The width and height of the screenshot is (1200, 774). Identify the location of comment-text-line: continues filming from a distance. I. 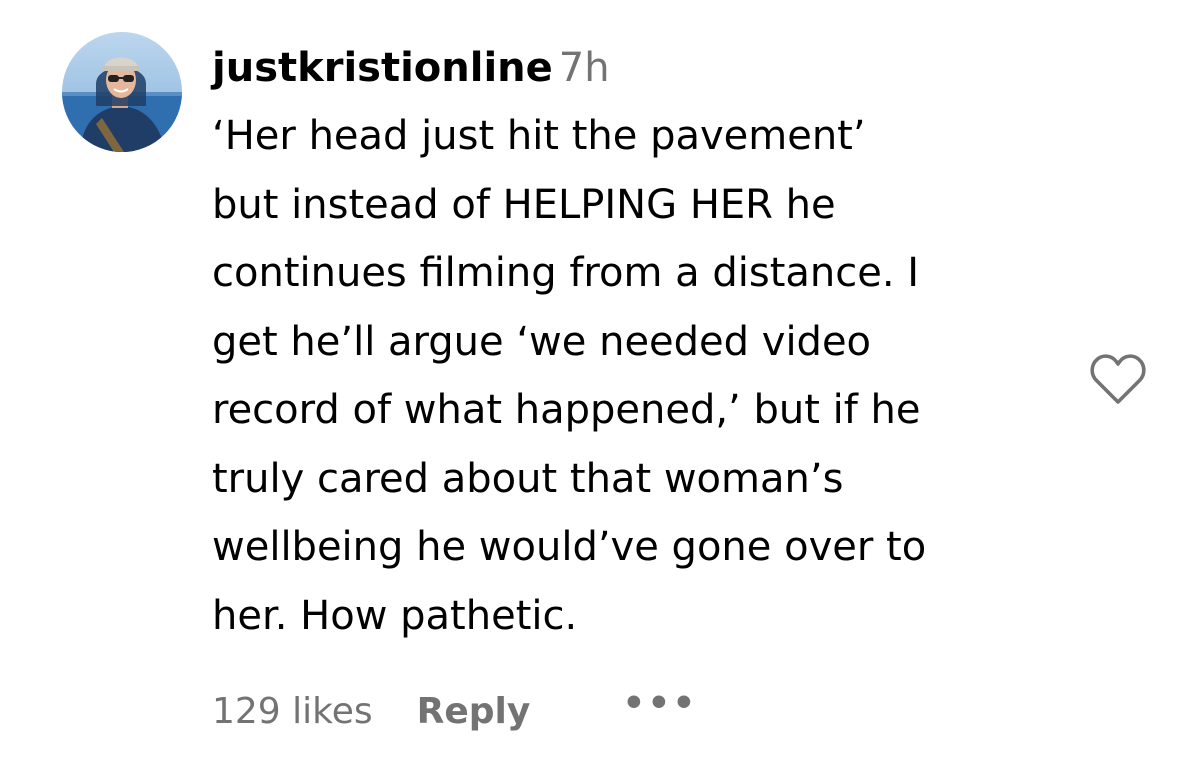
(566, 273).